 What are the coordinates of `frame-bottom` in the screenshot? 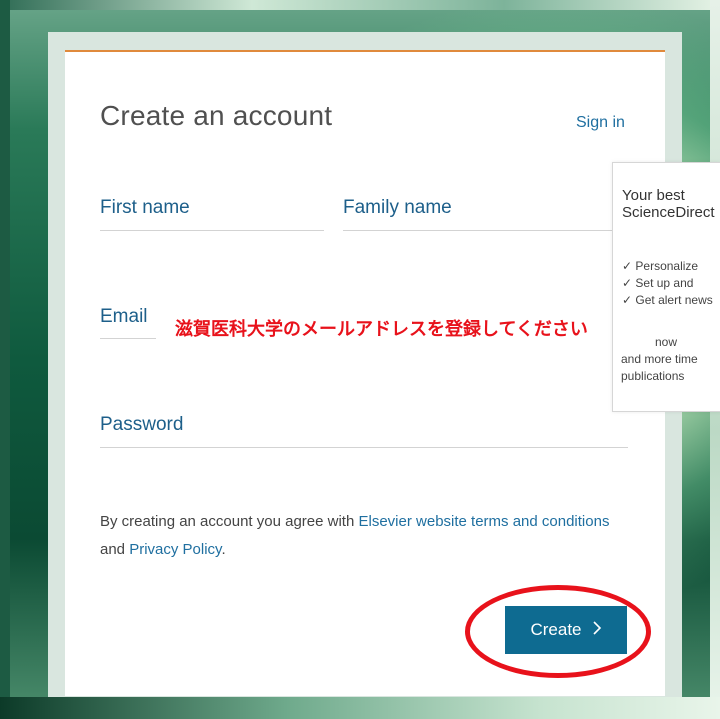 It's located at (360, 708).